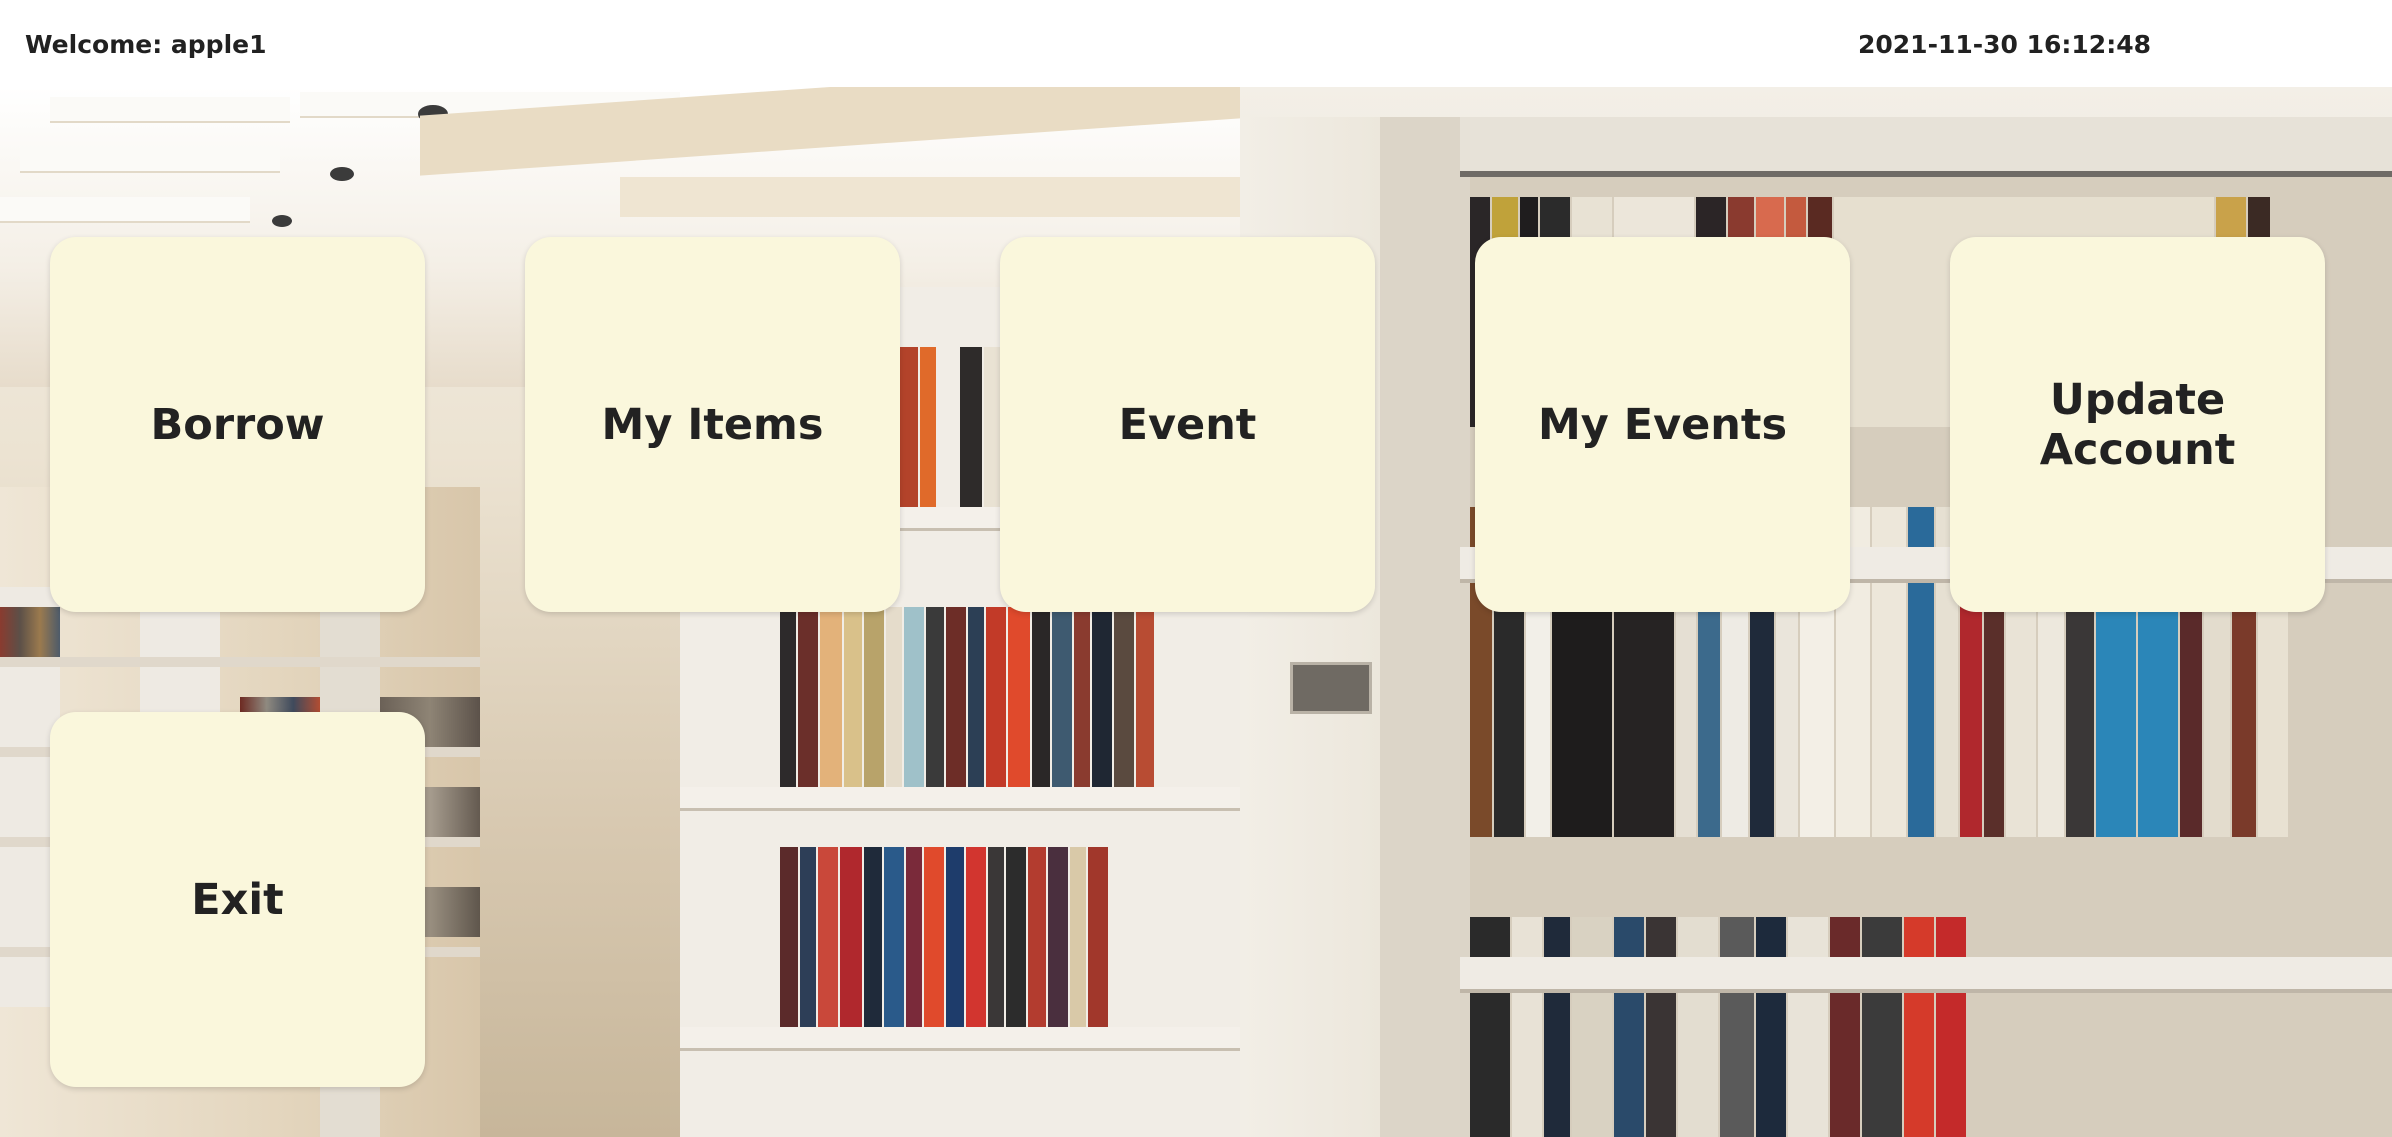 Image resolution: width=2392 pixels, height=1137 pixels. I want to click on event-label: Event, so click(1187, 424).